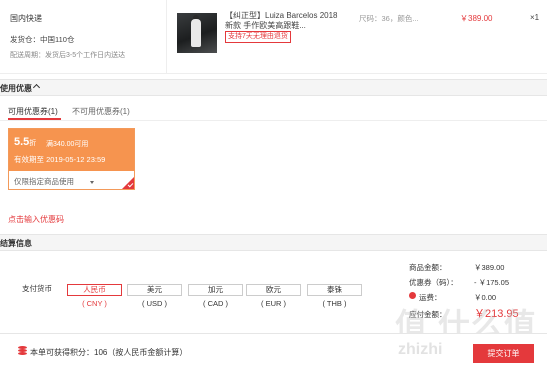  What do you see at coordinates (16, 88) in the screenshot?
I see `coupon-section-title: 使用优惠` at bounding box center [16, 88].